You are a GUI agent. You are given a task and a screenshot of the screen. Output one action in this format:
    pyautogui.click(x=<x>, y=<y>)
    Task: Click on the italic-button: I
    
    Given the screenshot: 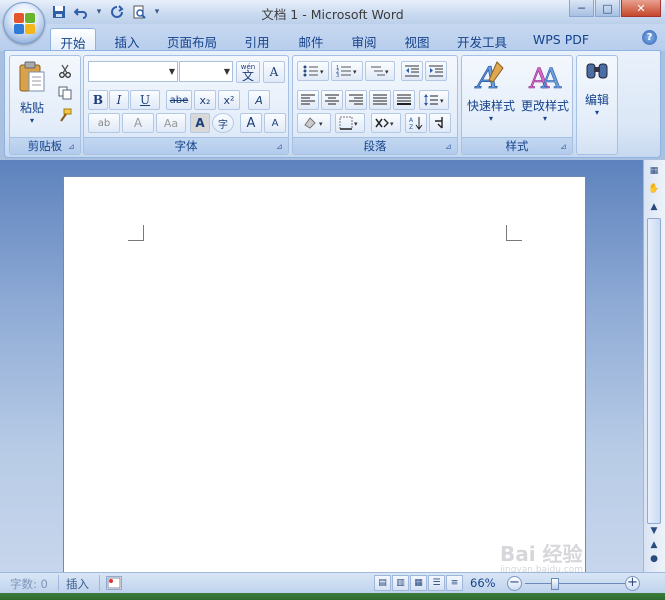 What is the action you would take?
    pyautogui.click(x=119, y=100)
    